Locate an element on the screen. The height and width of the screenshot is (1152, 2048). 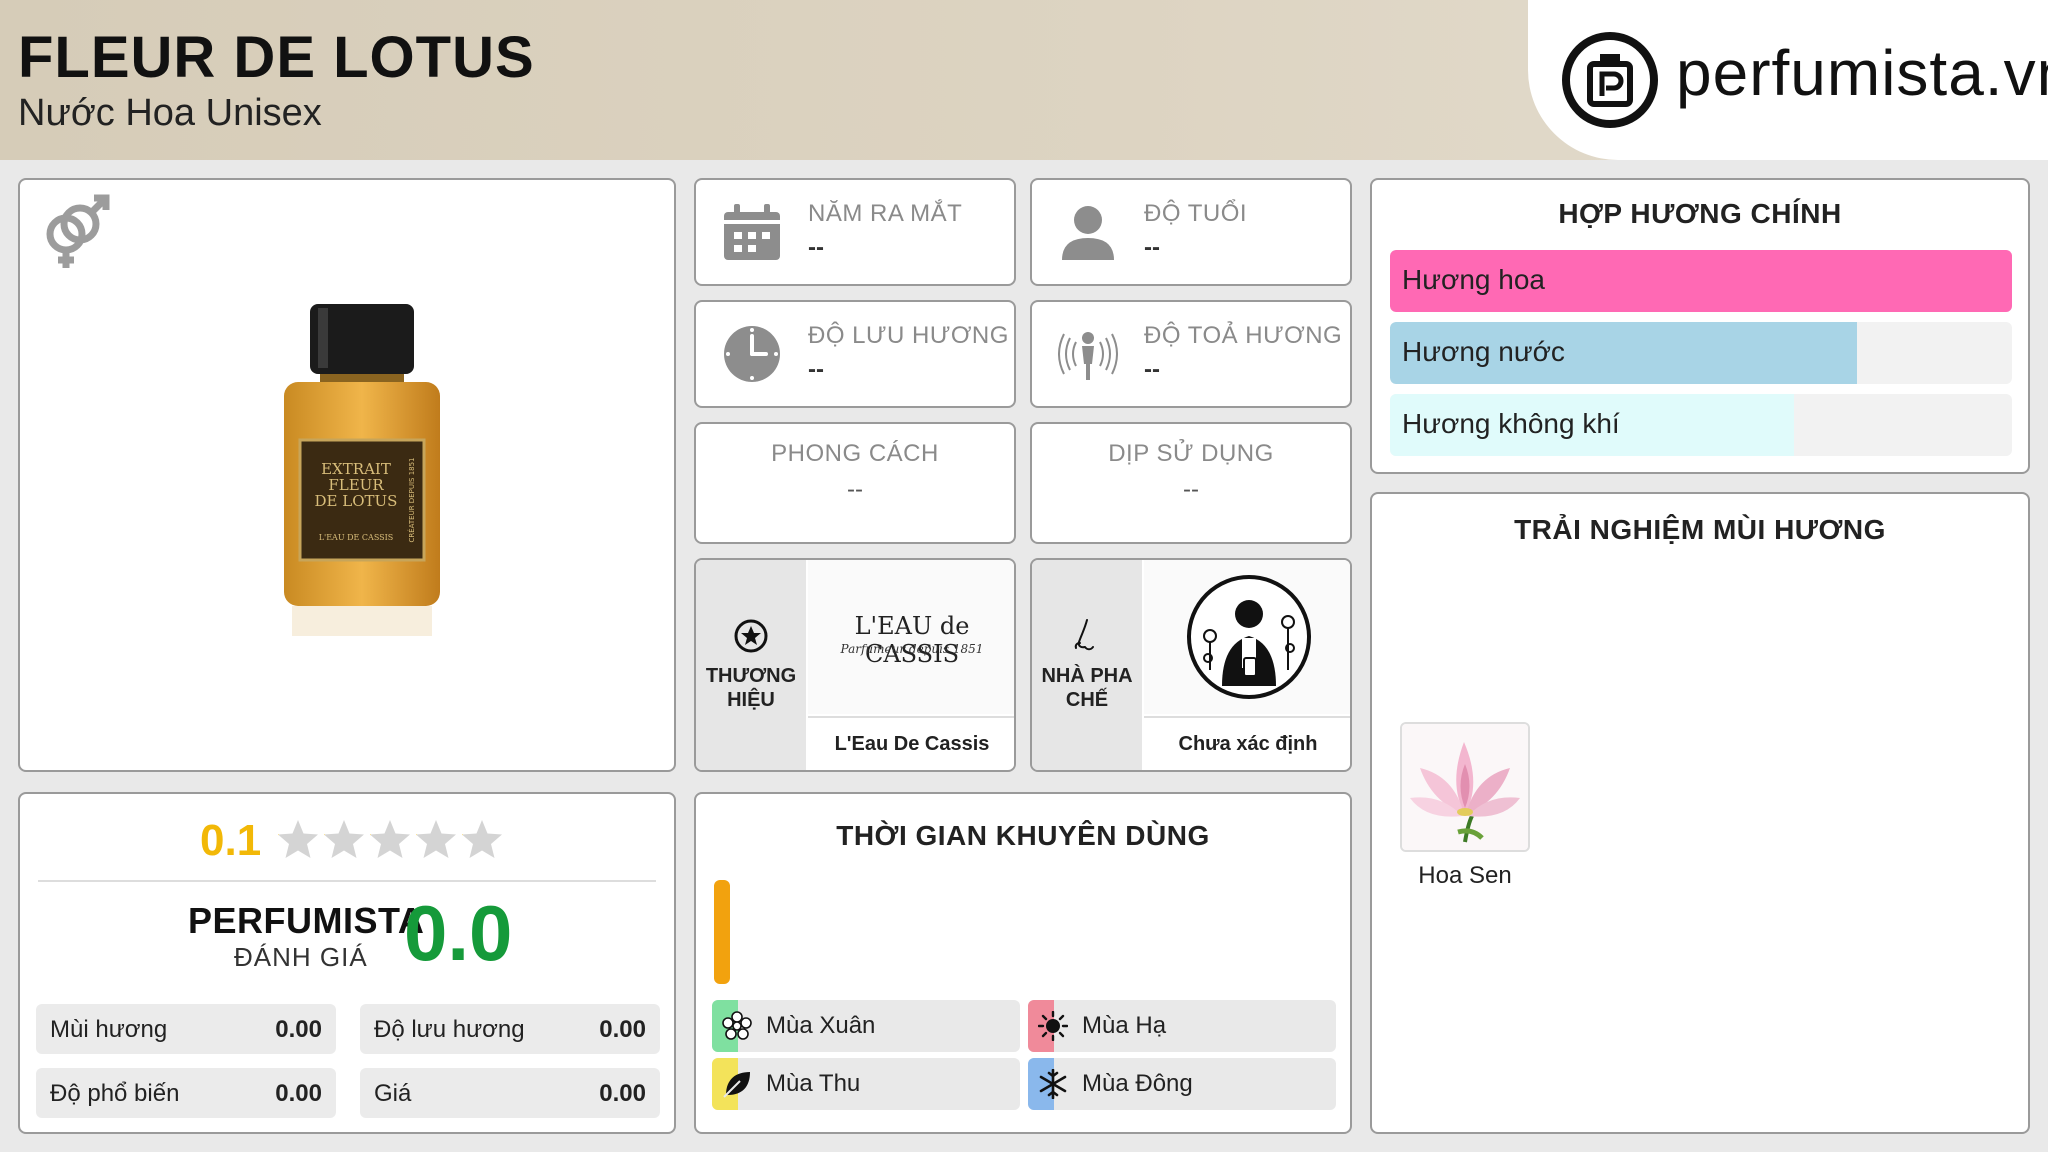
age-label: ĐỘ TUỔI is located at coordinates (1196, 213).